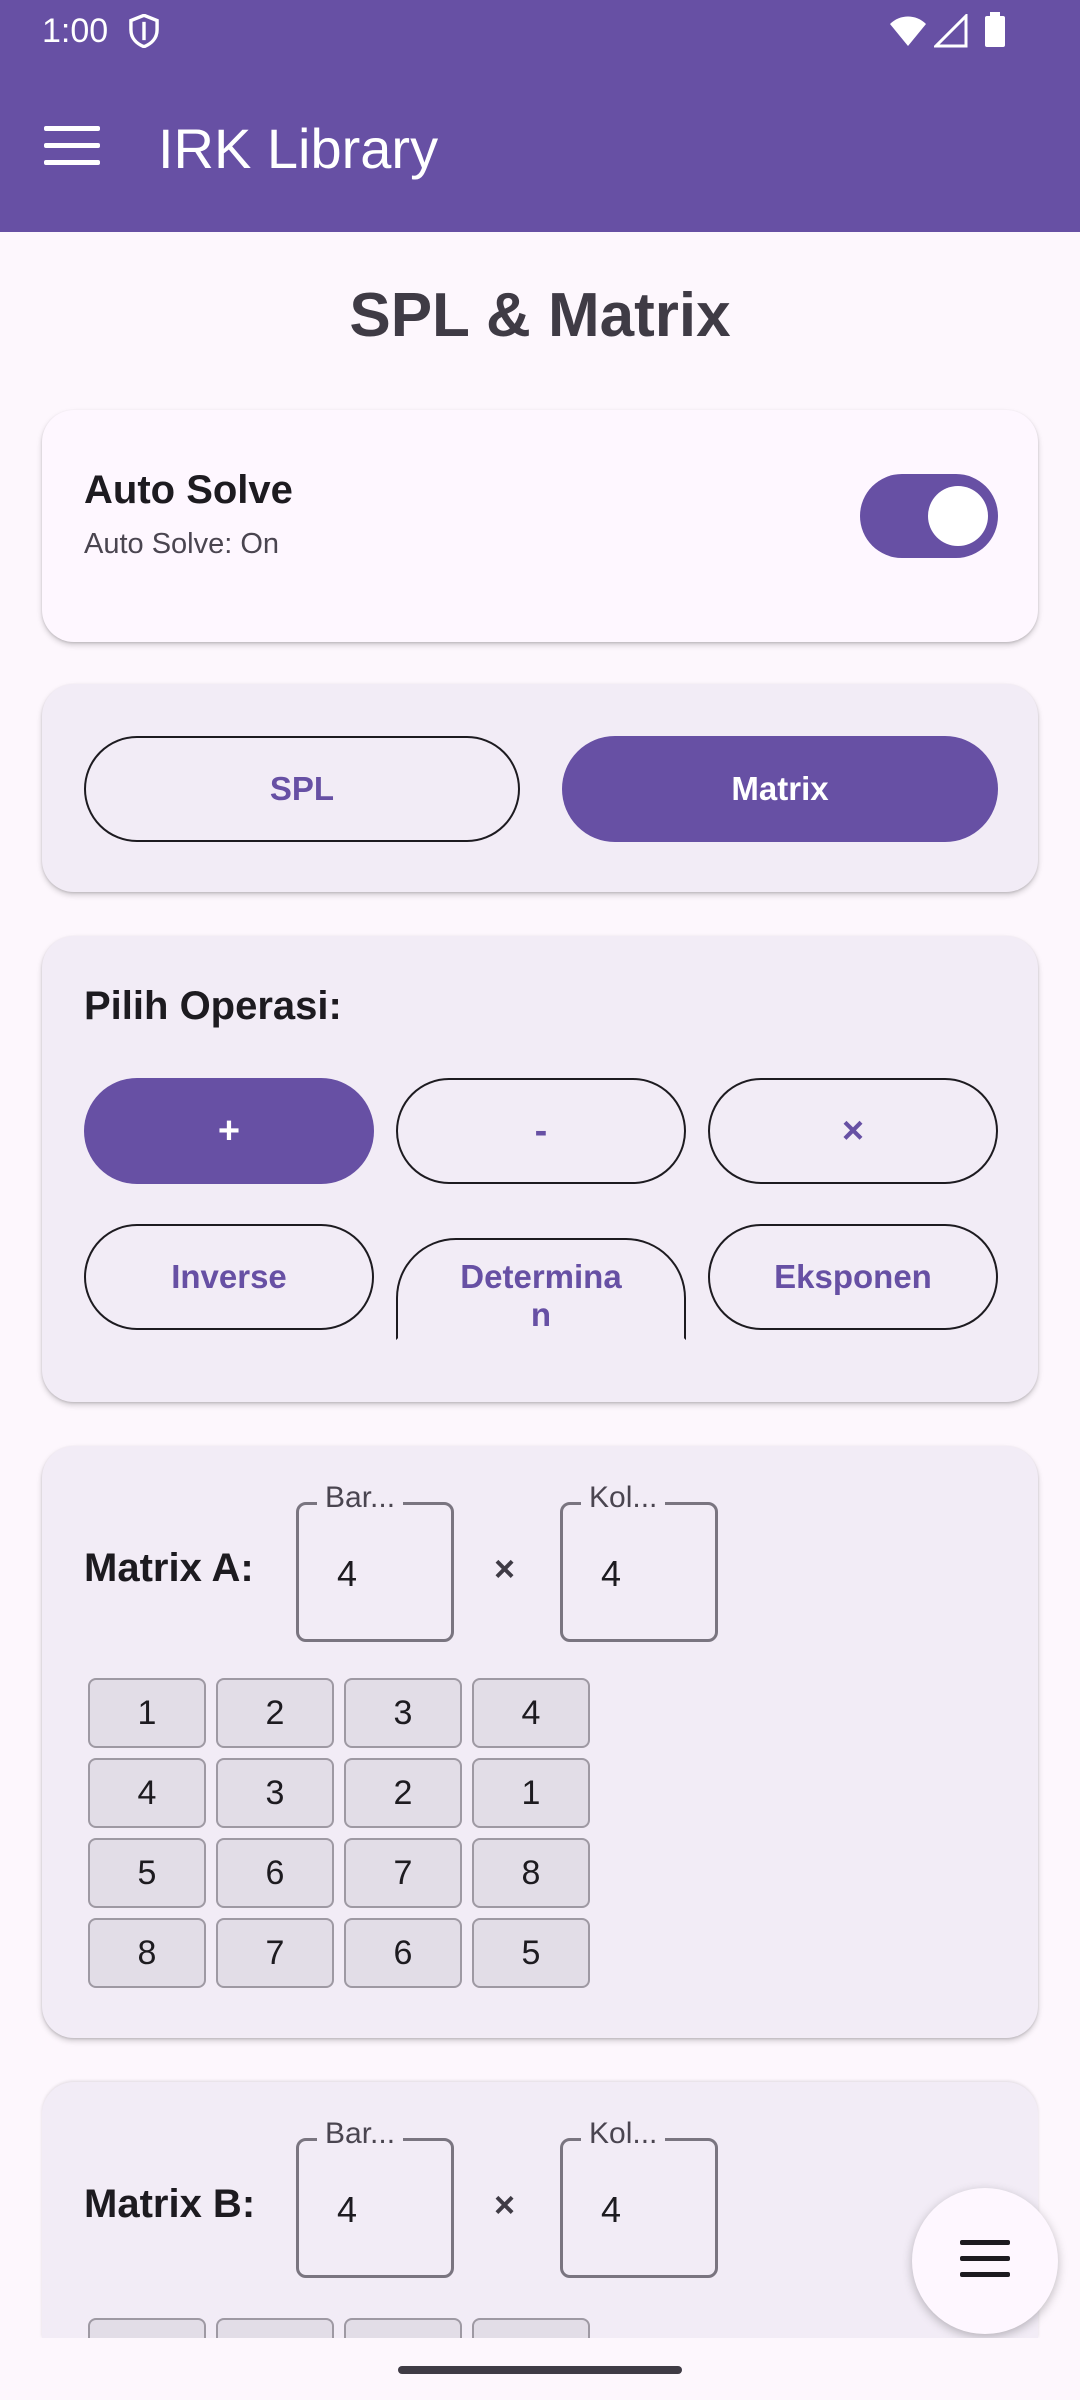 Image resolution: width=1080 pixels, height=2400 pixels. Describe the element at coordinates (375, 2197) in the screenshot. I see `matrix-b-rows-field: Bar... 4` at that location.